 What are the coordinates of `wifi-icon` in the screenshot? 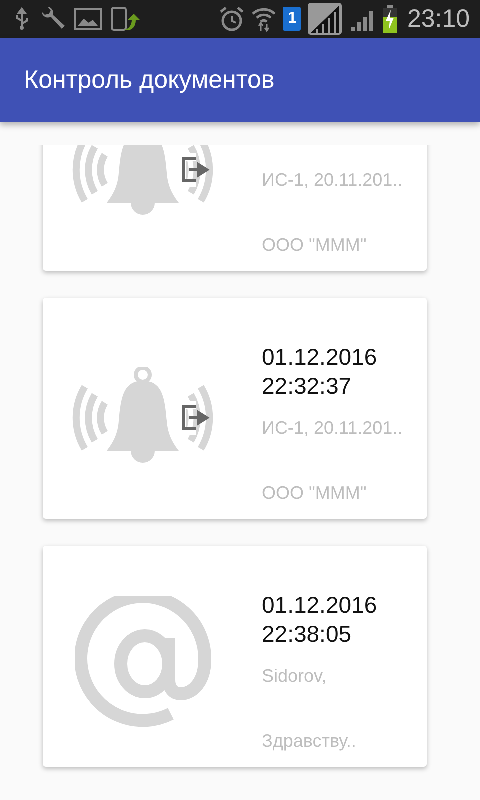 It's located at (264, 19).